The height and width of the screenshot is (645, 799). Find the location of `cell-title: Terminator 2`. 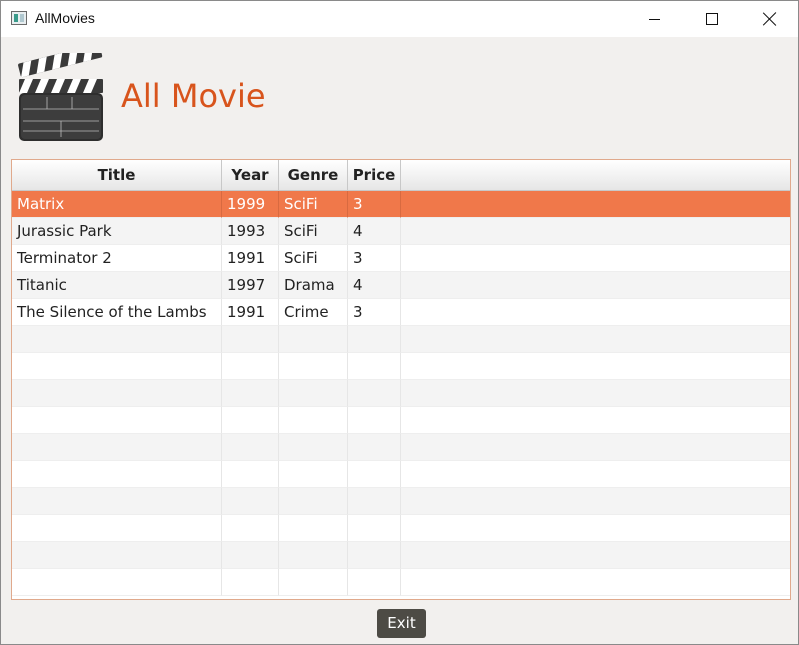

cell-title: Terminator 2 is located at coordinates (117, 258).